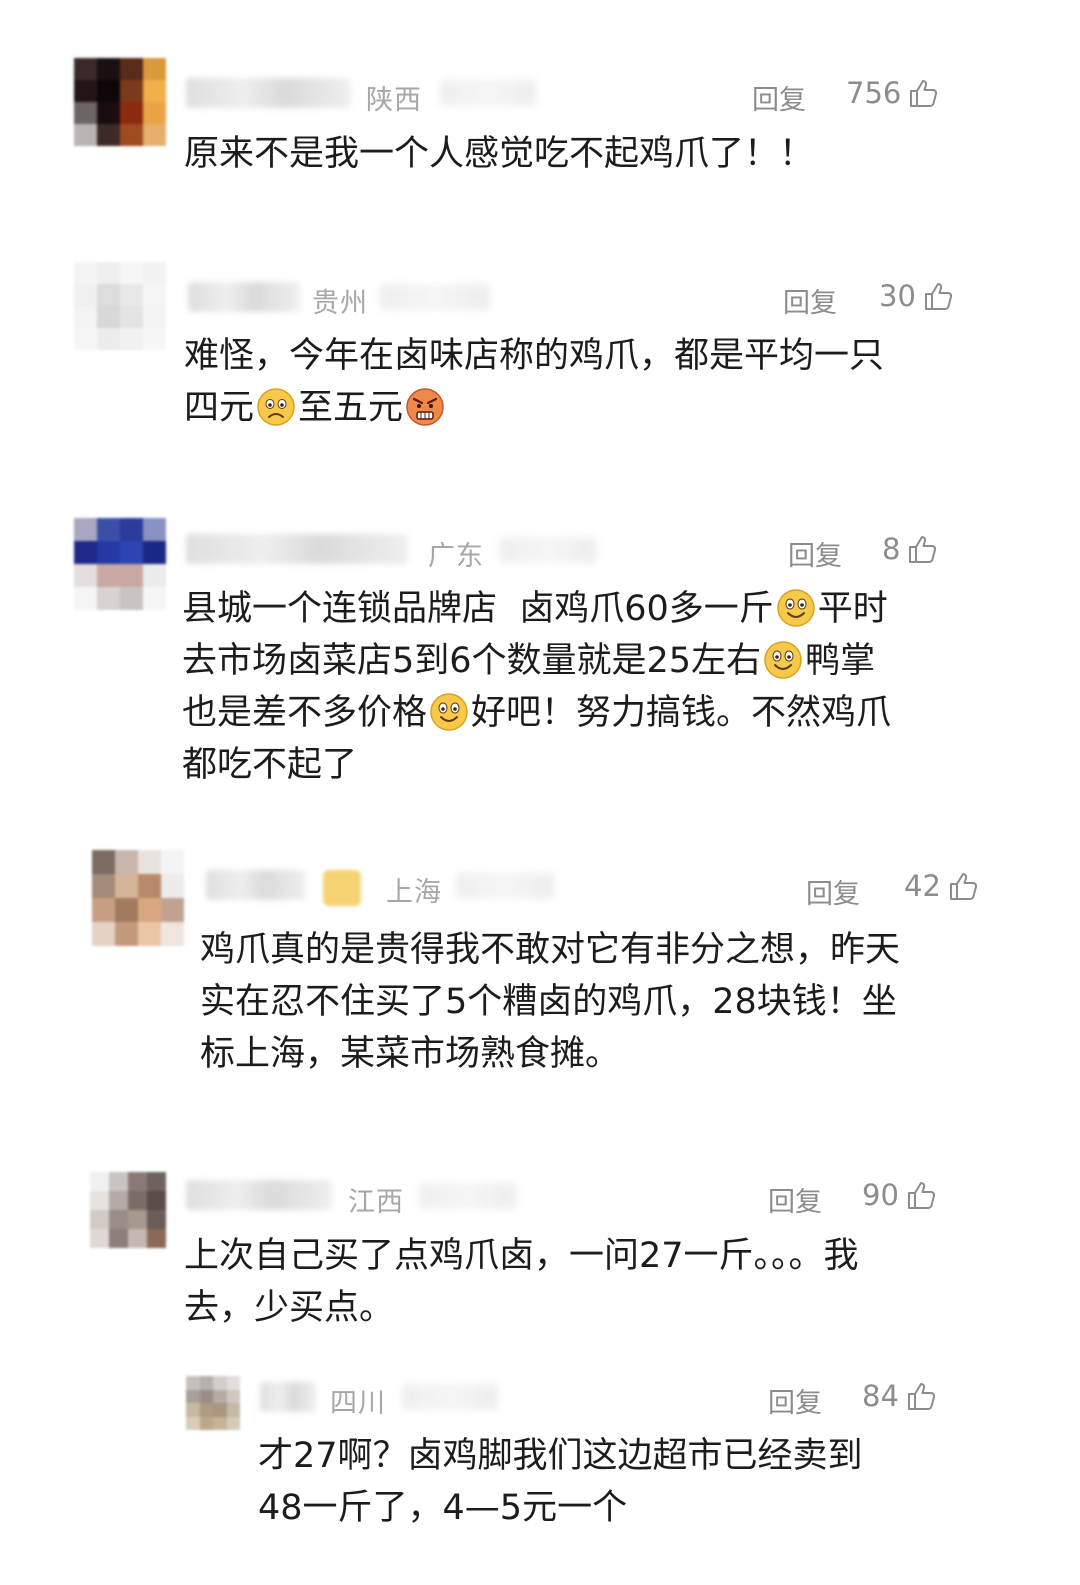  What do you see at coordinates (276, 407) in the screenshot?
I see `worried-emoji-icon` at bounding box center [276, 407].